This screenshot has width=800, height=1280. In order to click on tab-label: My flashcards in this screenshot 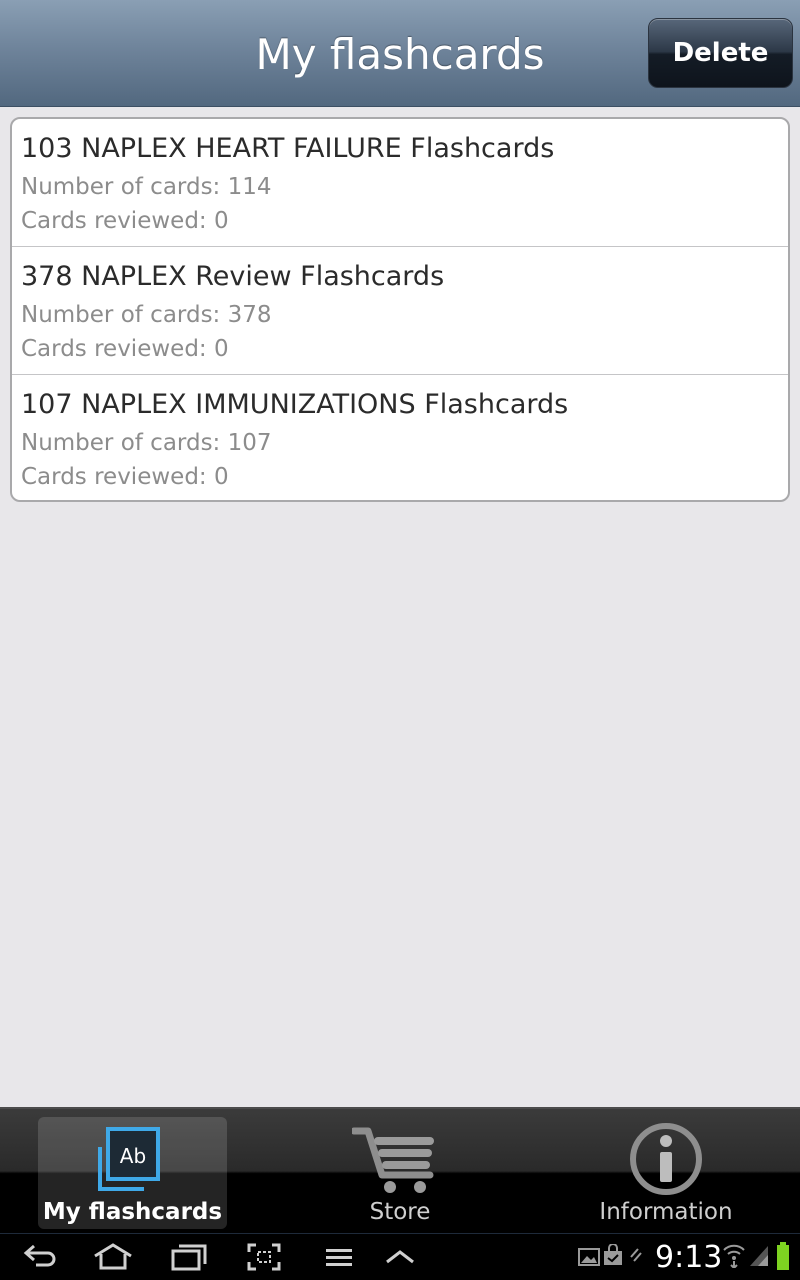, I will do `click(132, 1212)`.